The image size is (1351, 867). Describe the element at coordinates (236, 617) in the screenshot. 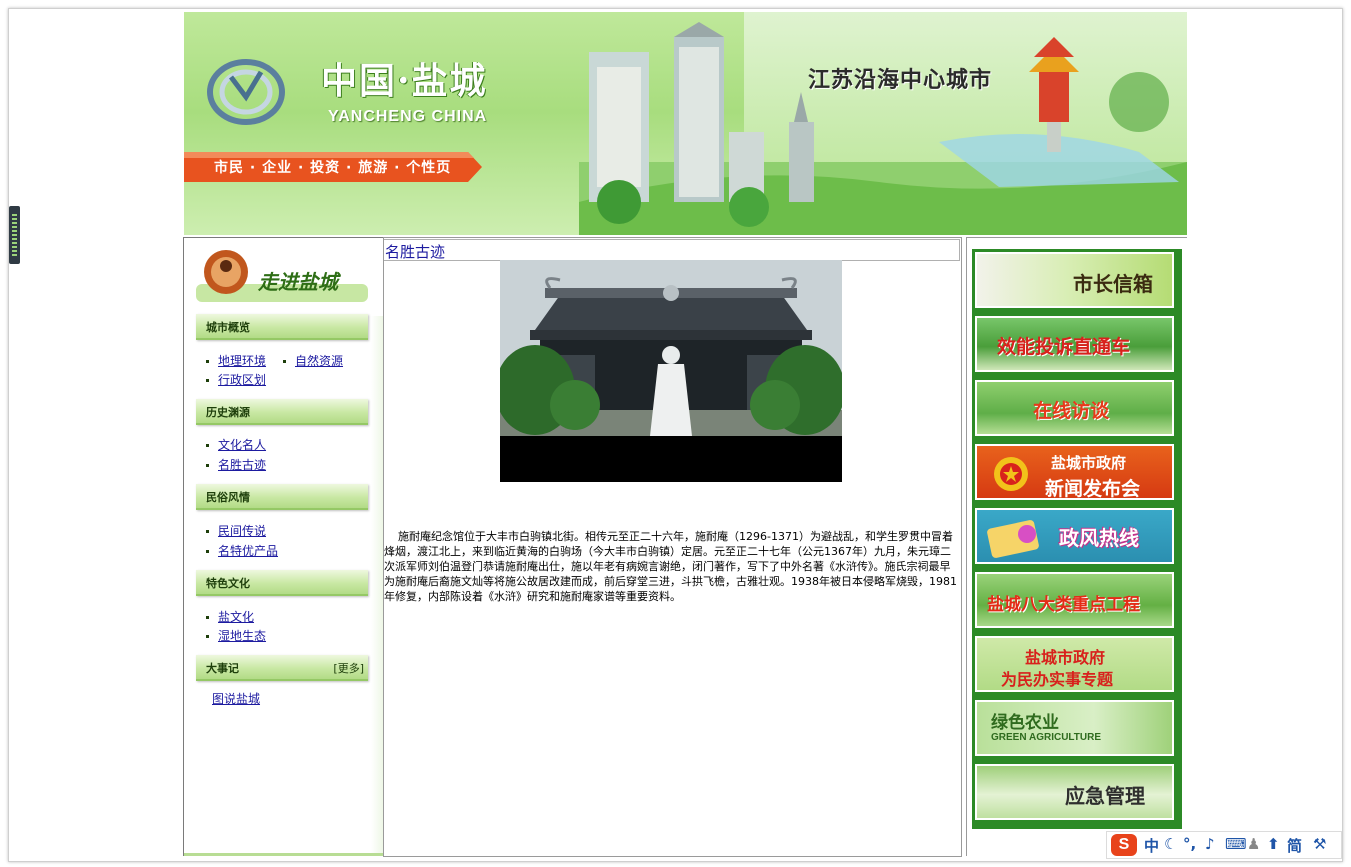

I see `link-salt-culture: 盐文化` at that location.